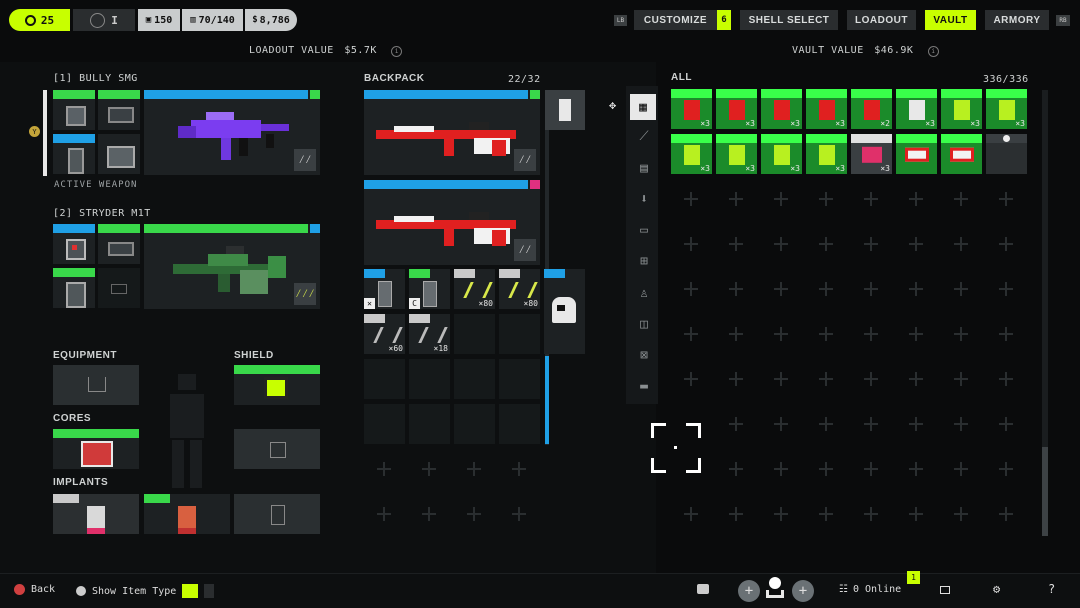  I want to click on weapon1-status: ACTIVE WEAPON, so click(96, 185).